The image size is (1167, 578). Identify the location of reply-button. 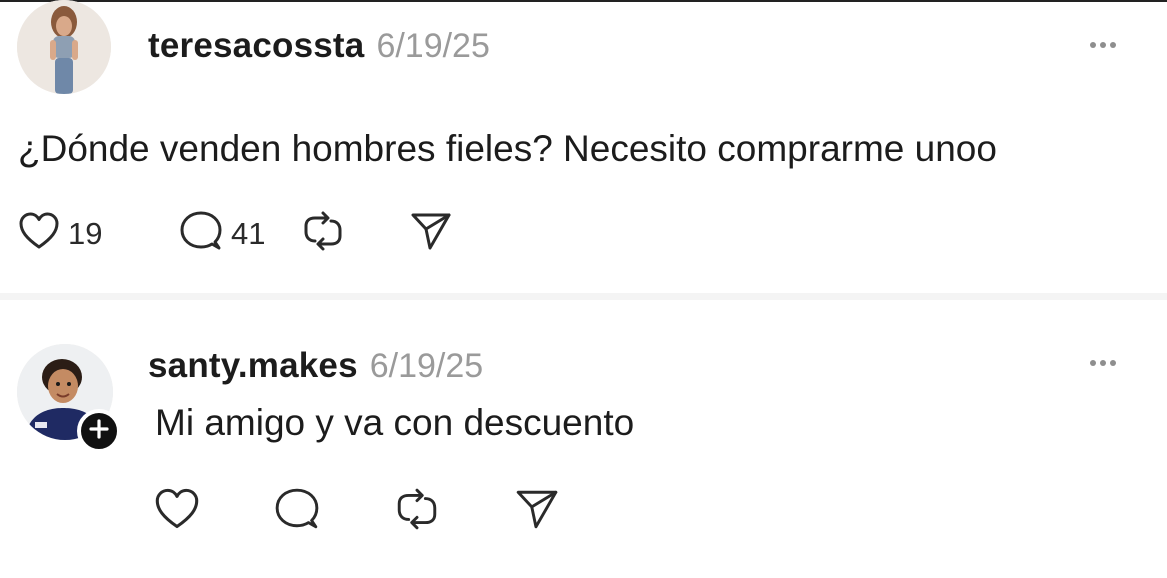
(334, 511).